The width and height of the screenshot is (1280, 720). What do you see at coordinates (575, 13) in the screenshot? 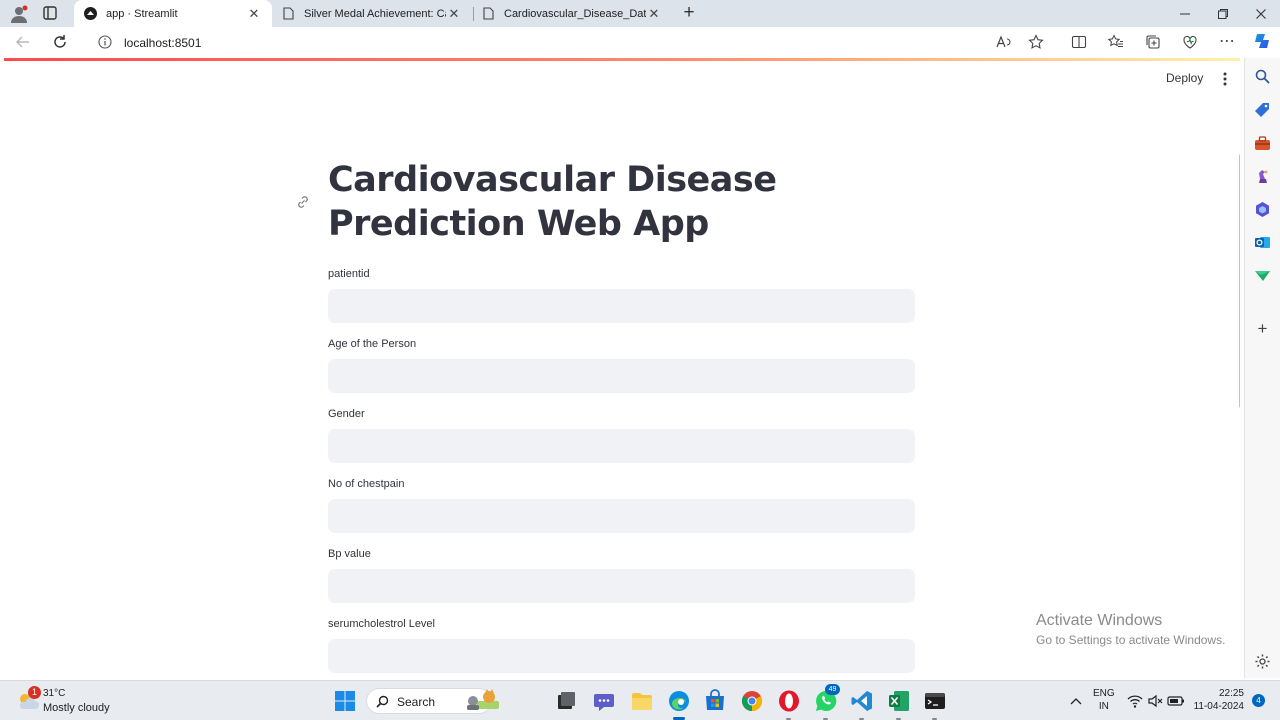
I see `tab-title: Cardiovascular_Disease_Dataset` at bounding box center [575, 13].